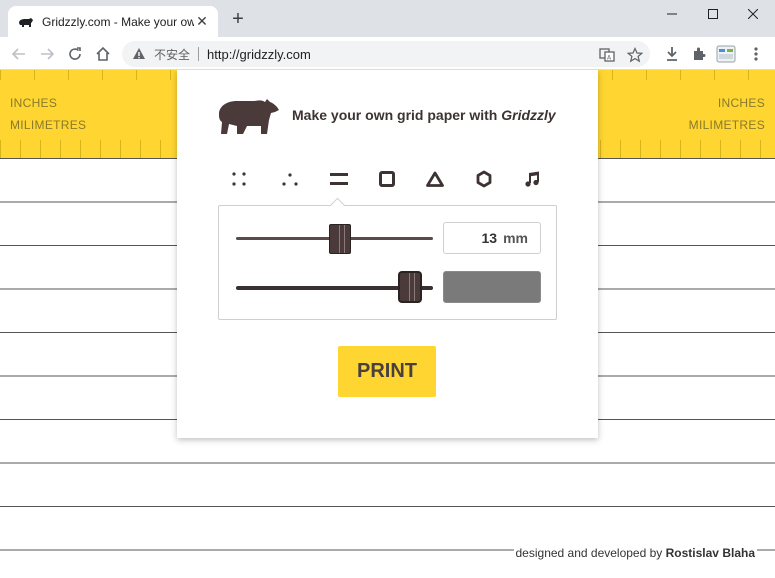 The width and height of the screenshot is (775, 578). I want to click on browser-toolbar: 不安全 http://gridzzly.com A, so click(387, 53).